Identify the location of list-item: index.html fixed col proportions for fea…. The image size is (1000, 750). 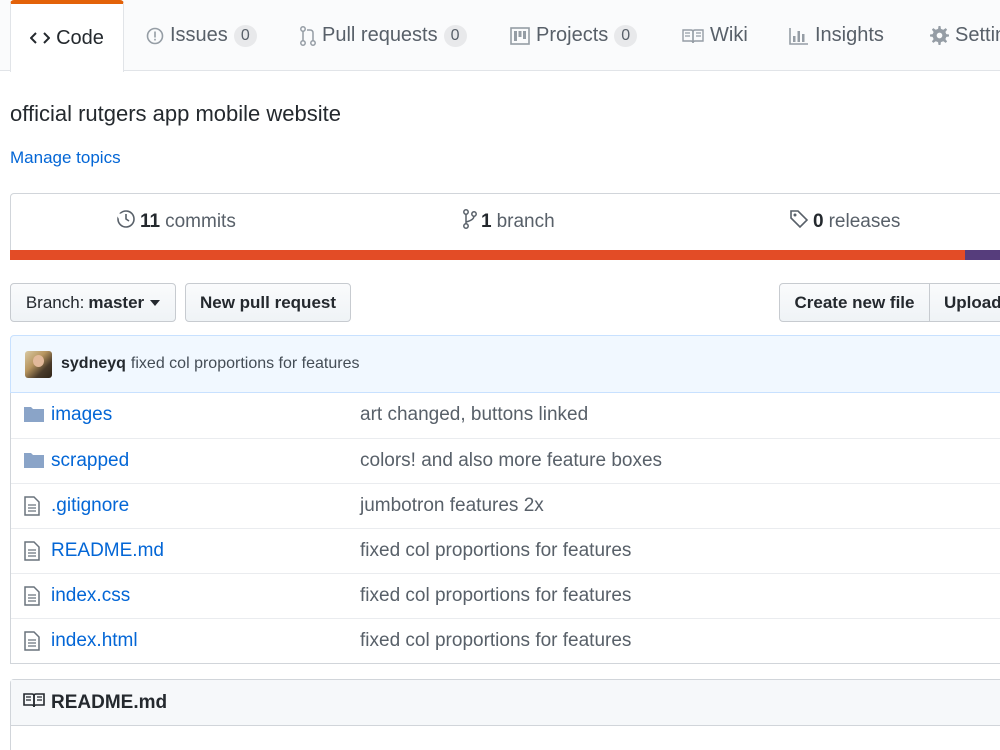
(505, 640).